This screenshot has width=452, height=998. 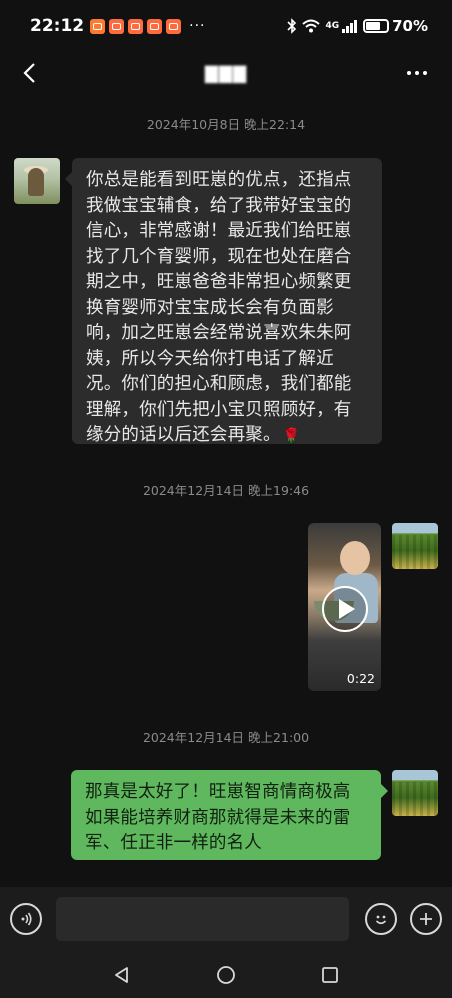 I want to click on system-back-button, so click(x=122, y=975).